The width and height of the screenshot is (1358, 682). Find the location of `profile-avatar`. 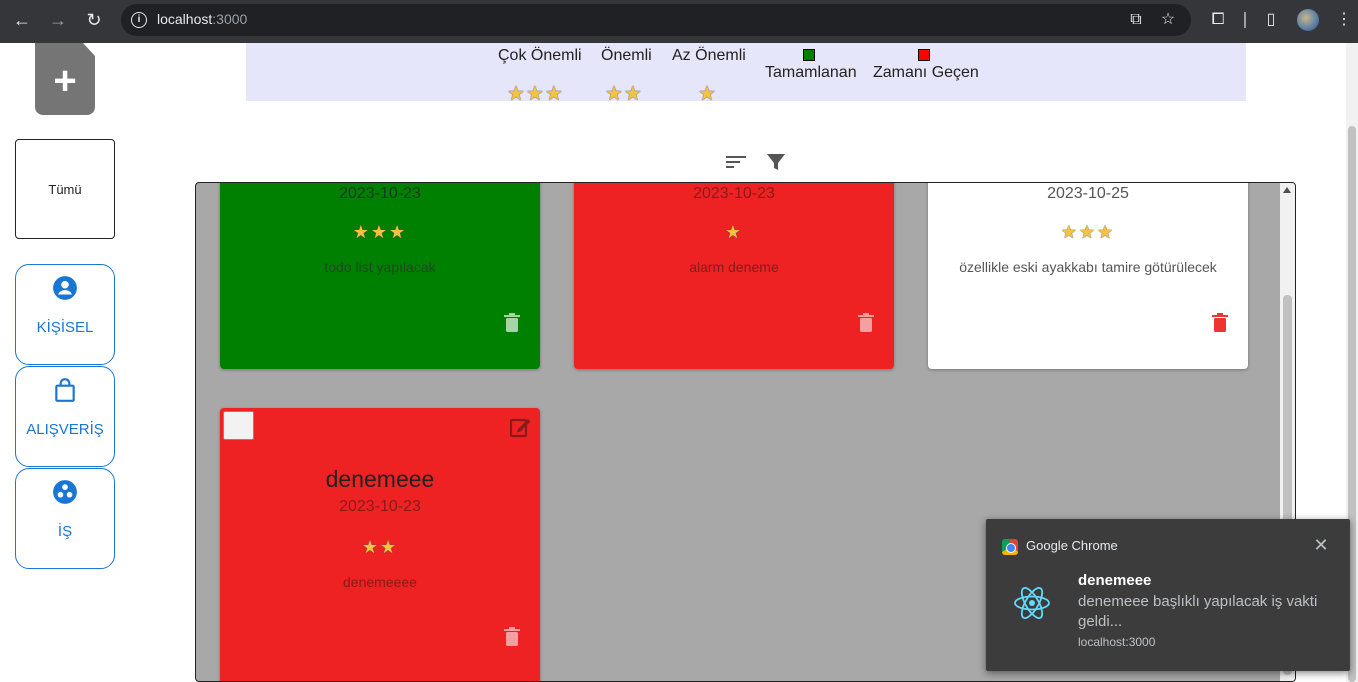

profile-avatar is located at coordinates (1308, 20).